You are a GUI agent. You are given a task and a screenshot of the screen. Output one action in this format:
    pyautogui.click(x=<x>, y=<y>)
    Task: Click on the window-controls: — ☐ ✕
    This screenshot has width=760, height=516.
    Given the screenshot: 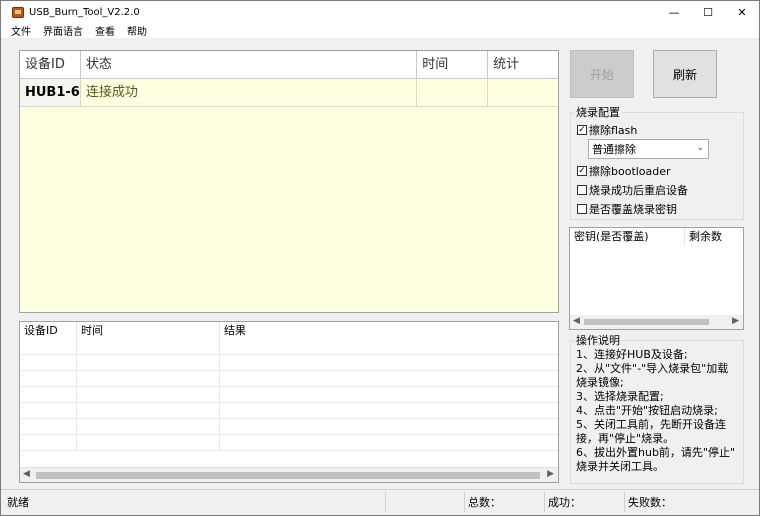 What is the action you would take?
    pyautogui.click(x=708, y=12)
    